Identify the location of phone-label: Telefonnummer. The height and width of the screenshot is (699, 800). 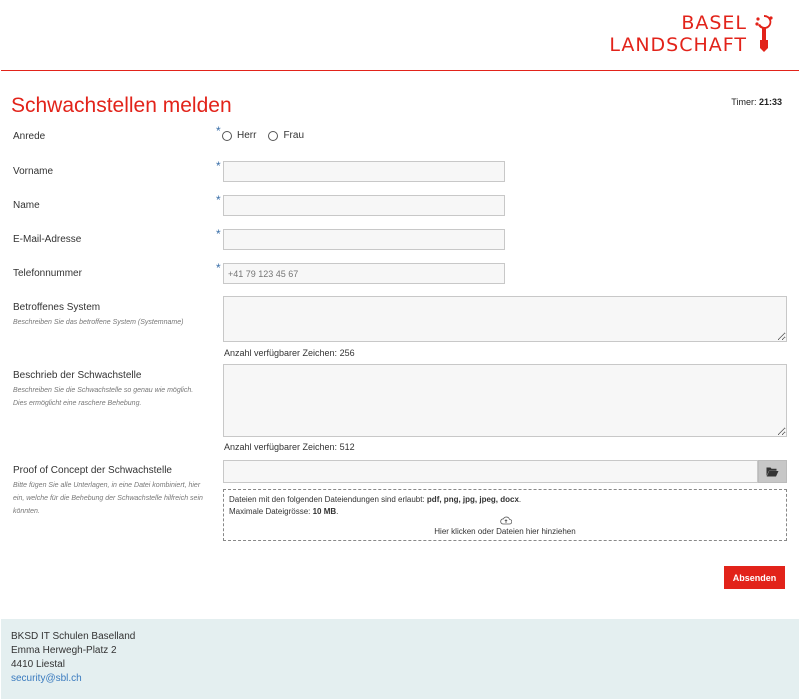
(47, 273).